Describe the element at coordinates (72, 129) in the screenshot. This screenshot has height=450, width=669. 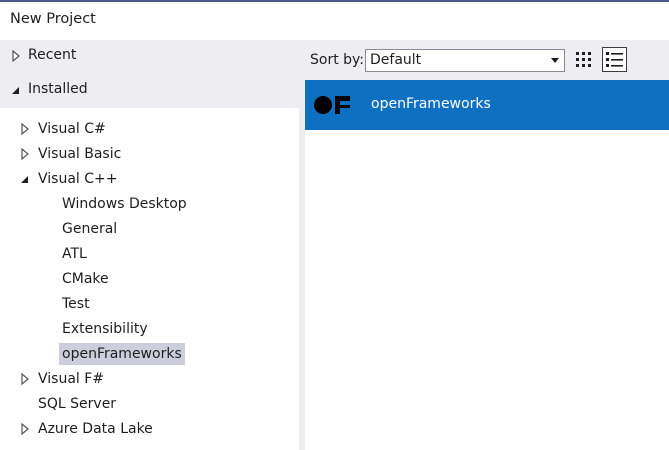
I see `tree-item-visual-c: Visual C#` at that location.